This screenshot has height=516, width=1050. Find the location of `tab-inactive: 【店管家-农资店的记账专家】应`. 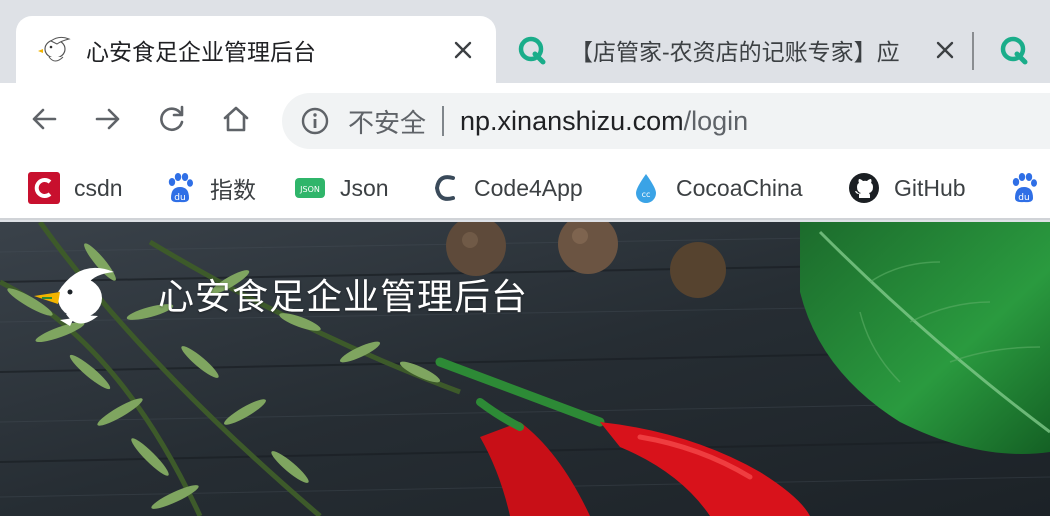

tab-inactive: 【店管家-农资店的记账专家】应 is located at coordinates (737, 49).